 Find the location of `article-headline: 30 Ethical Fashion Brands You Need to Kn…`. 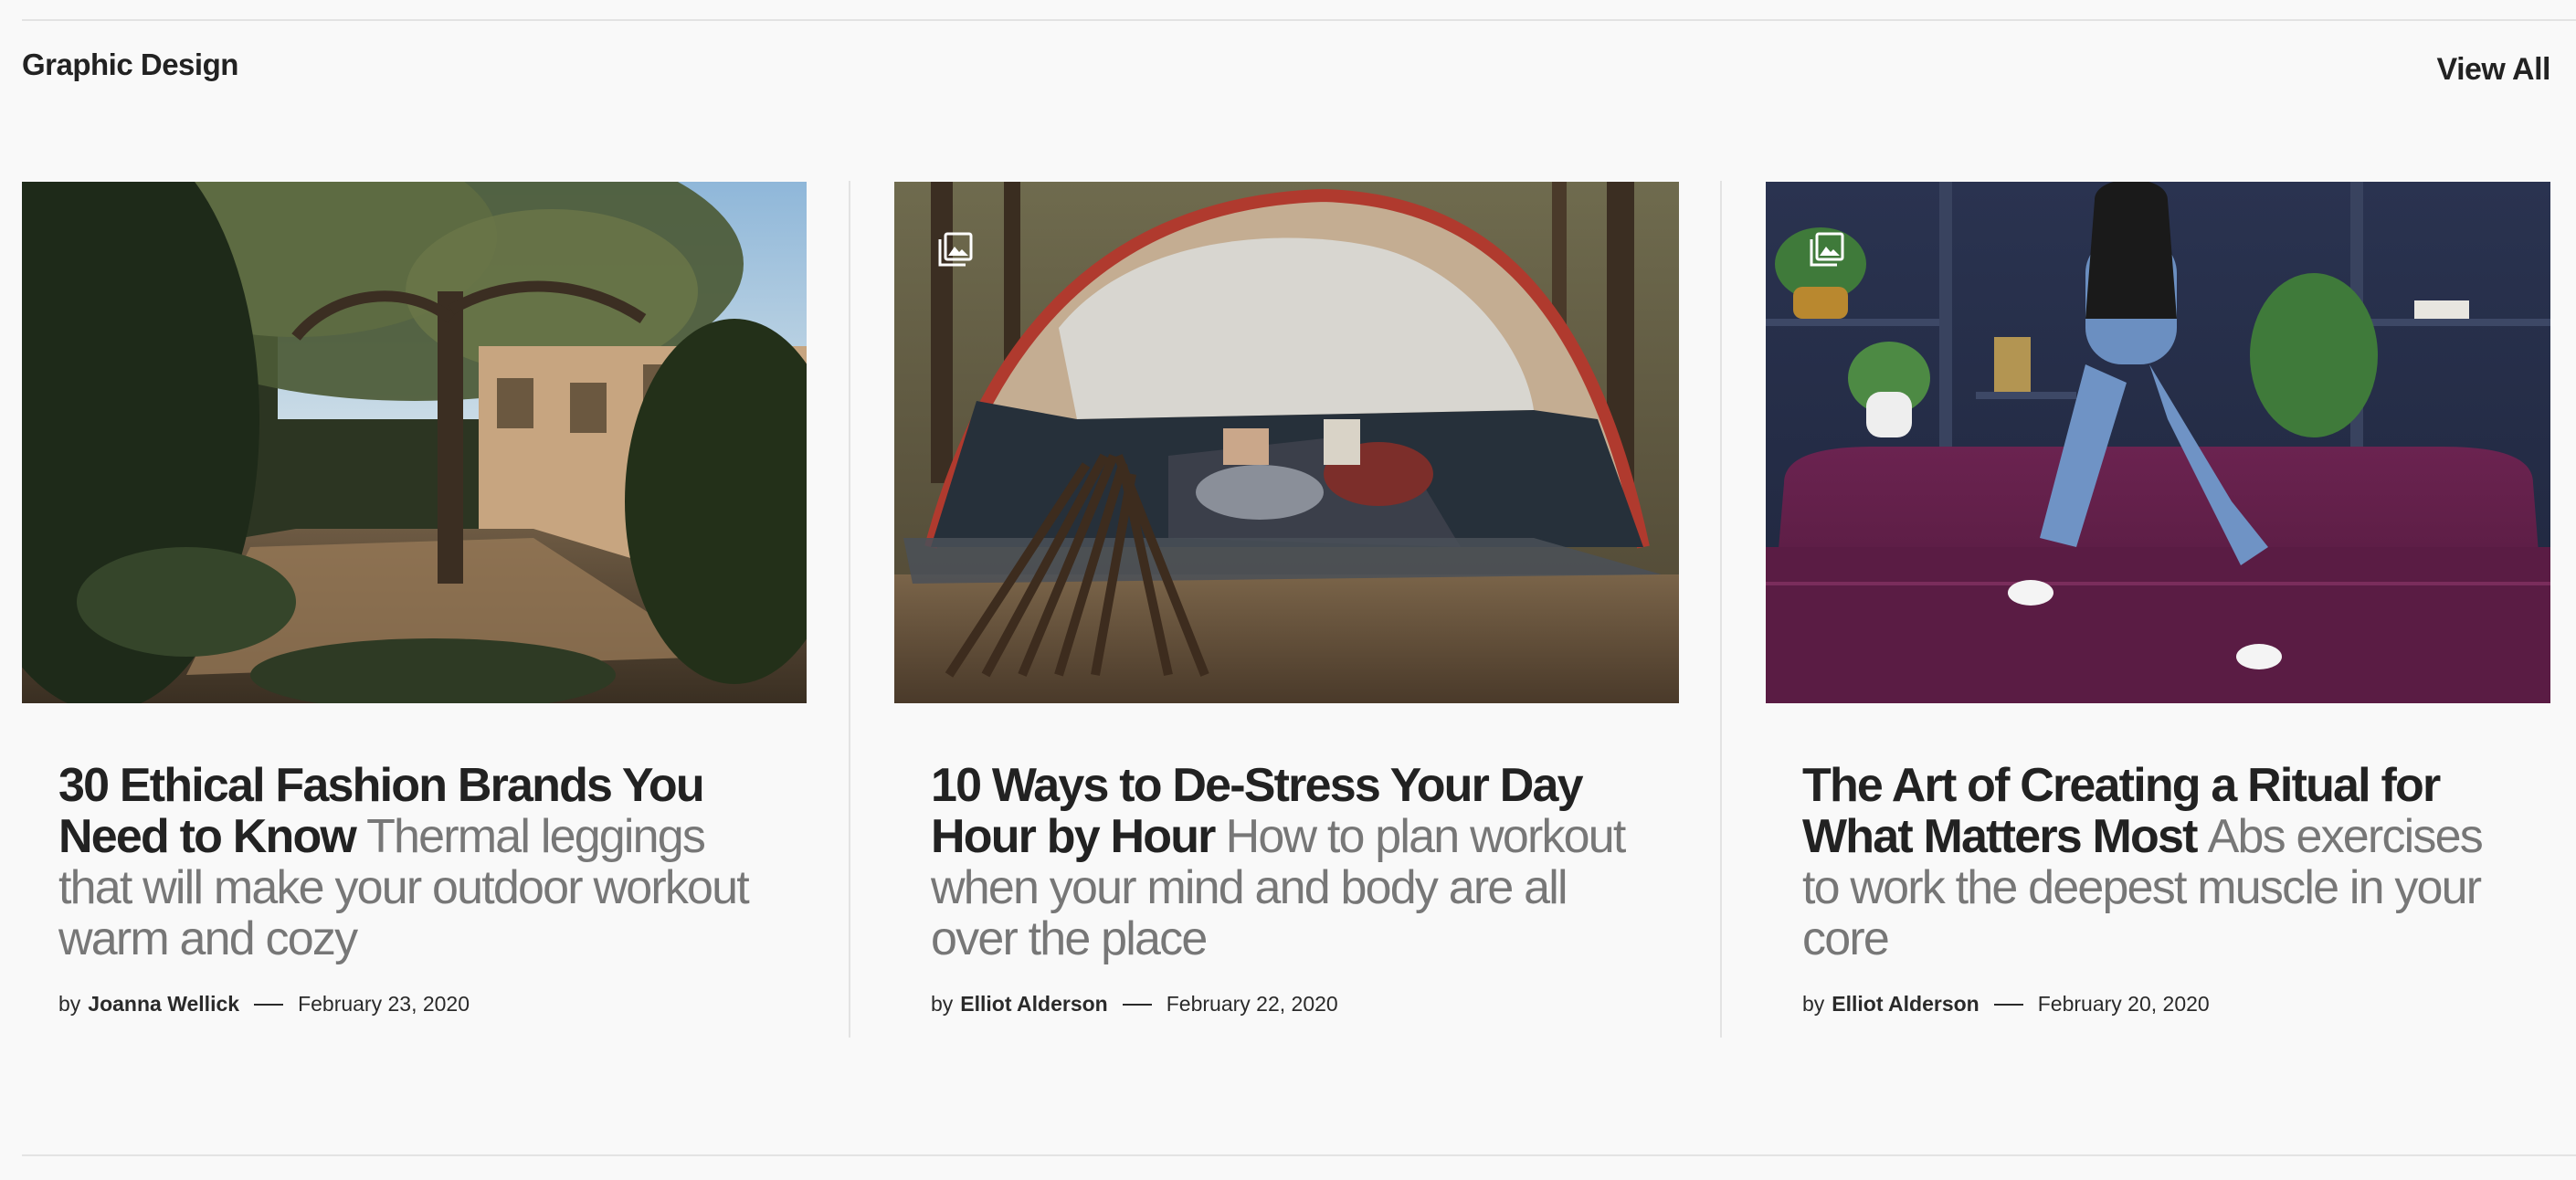

article-headline: 30 Ethical Fashion Brands You Need to Kn… is located at coordinates (414, 862).